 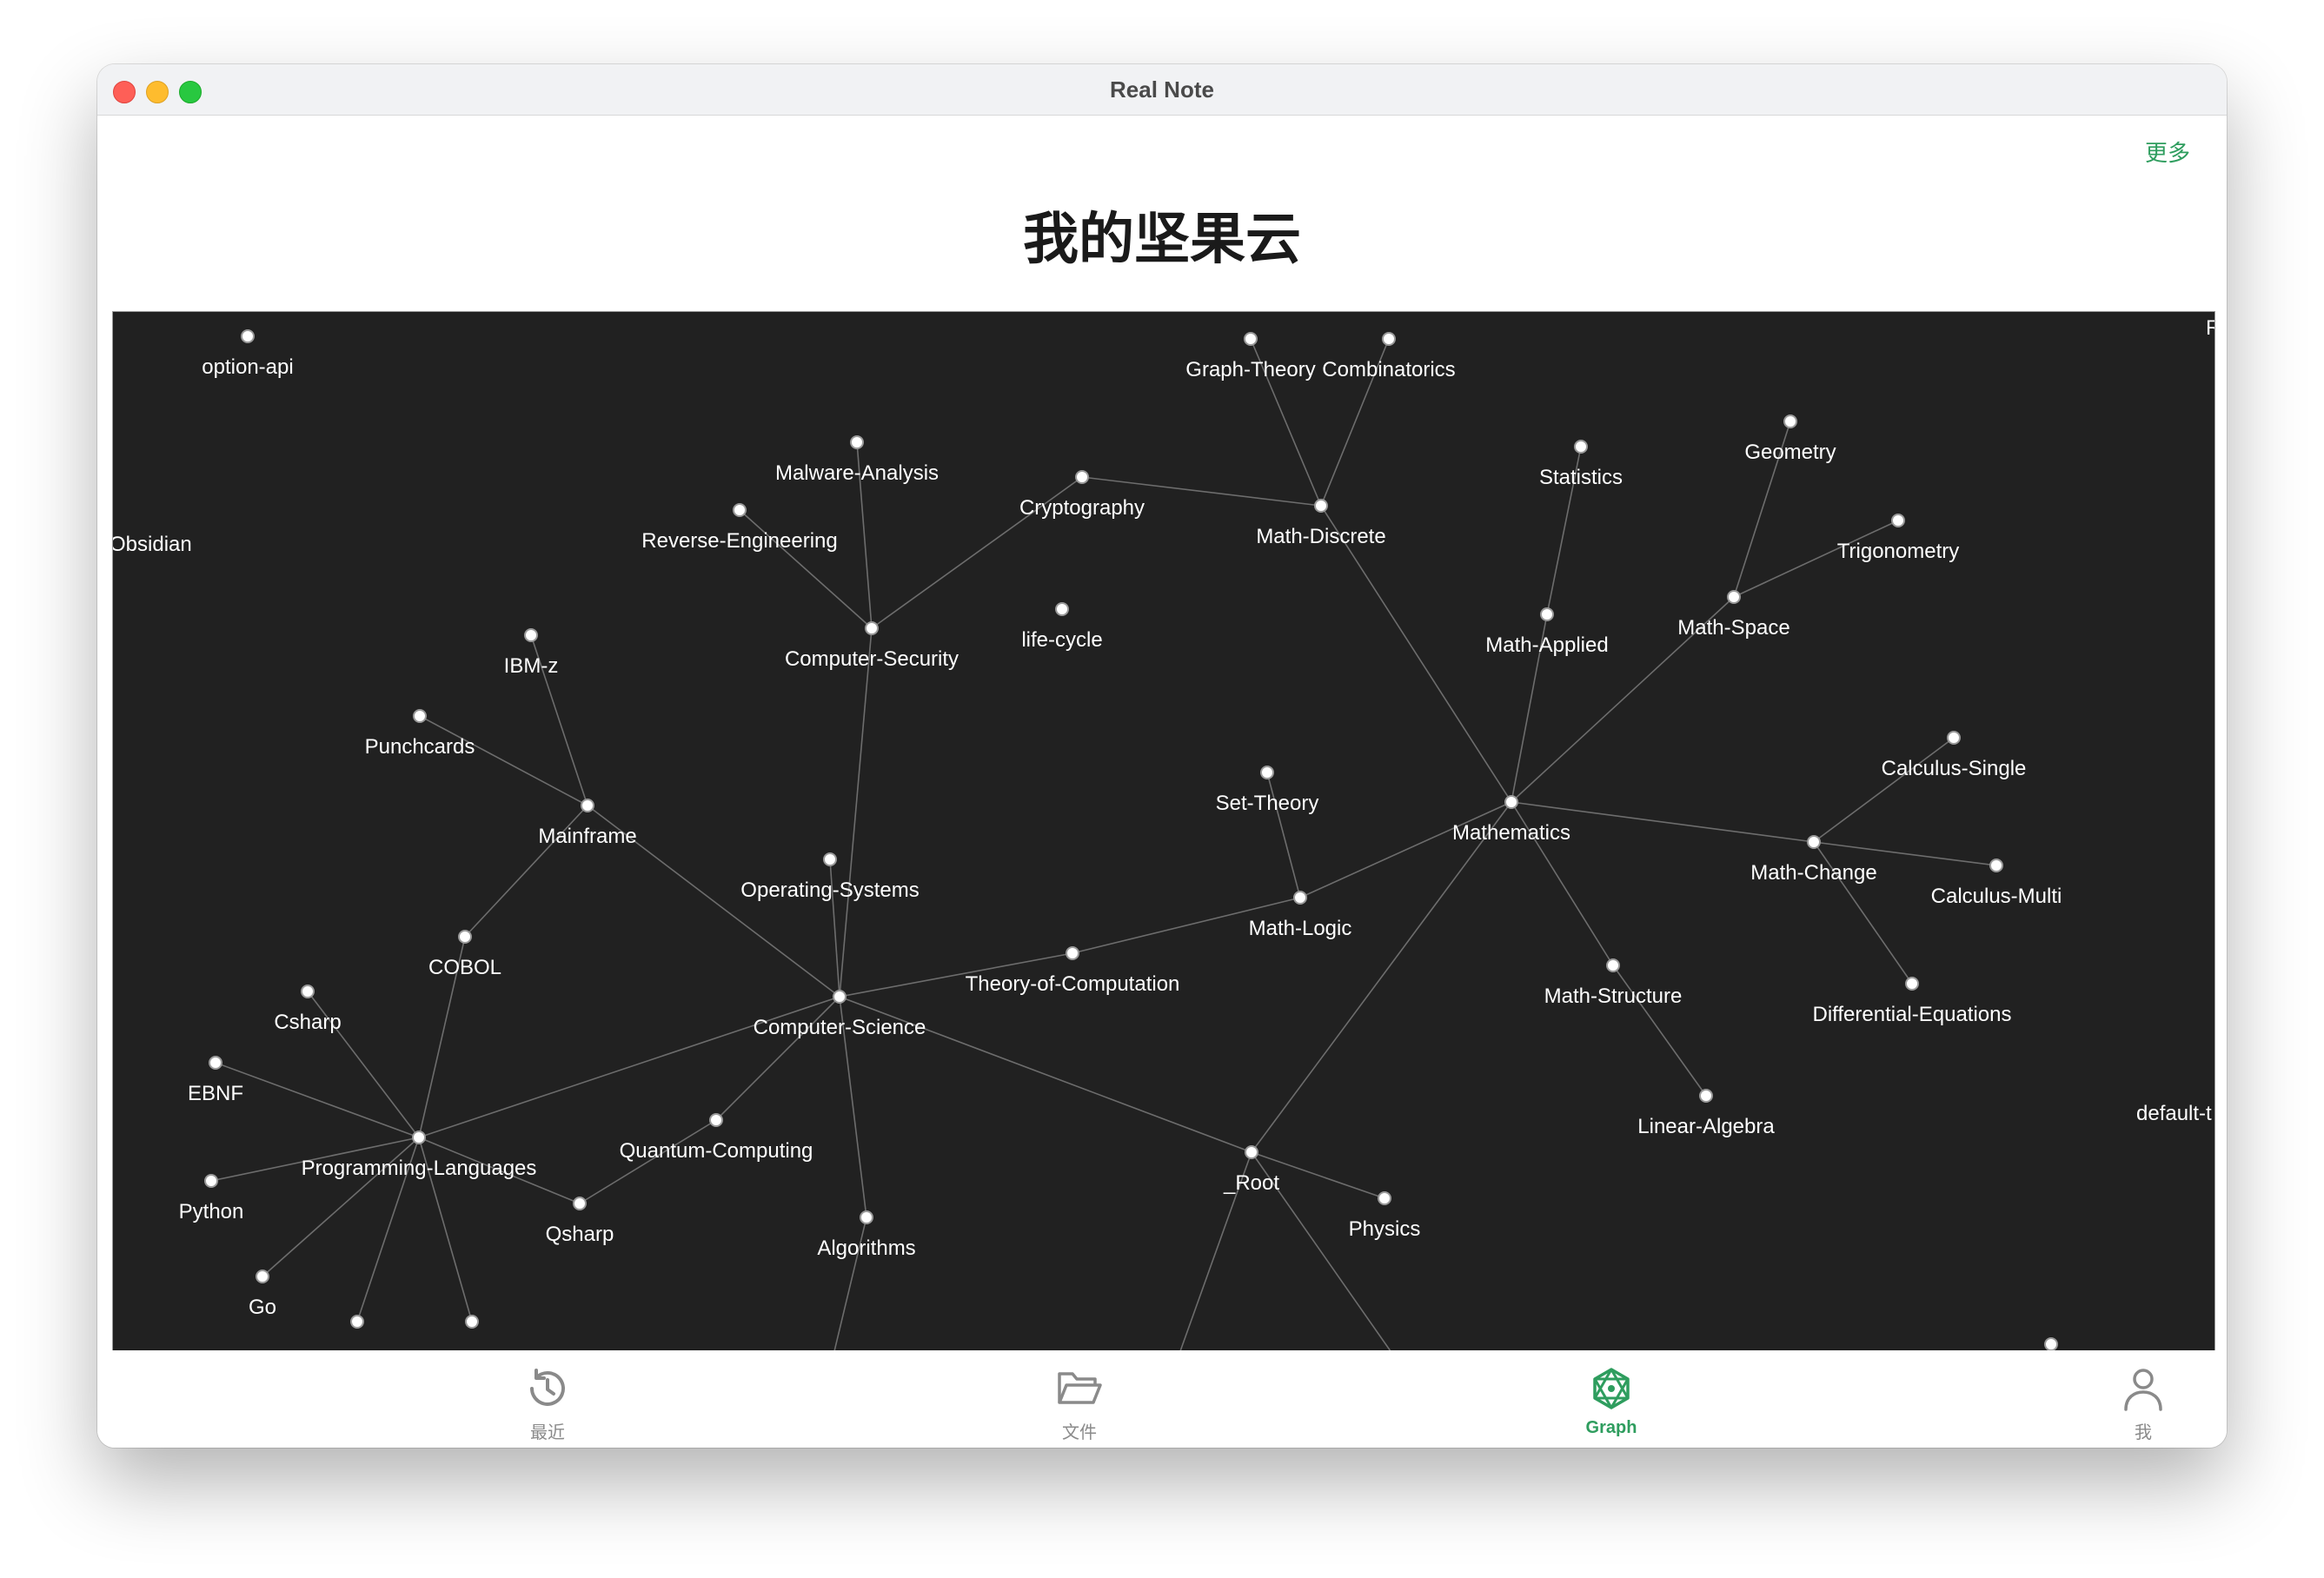 I want to click on graph-node-label: Csharp, so click(x=308, y=1022).